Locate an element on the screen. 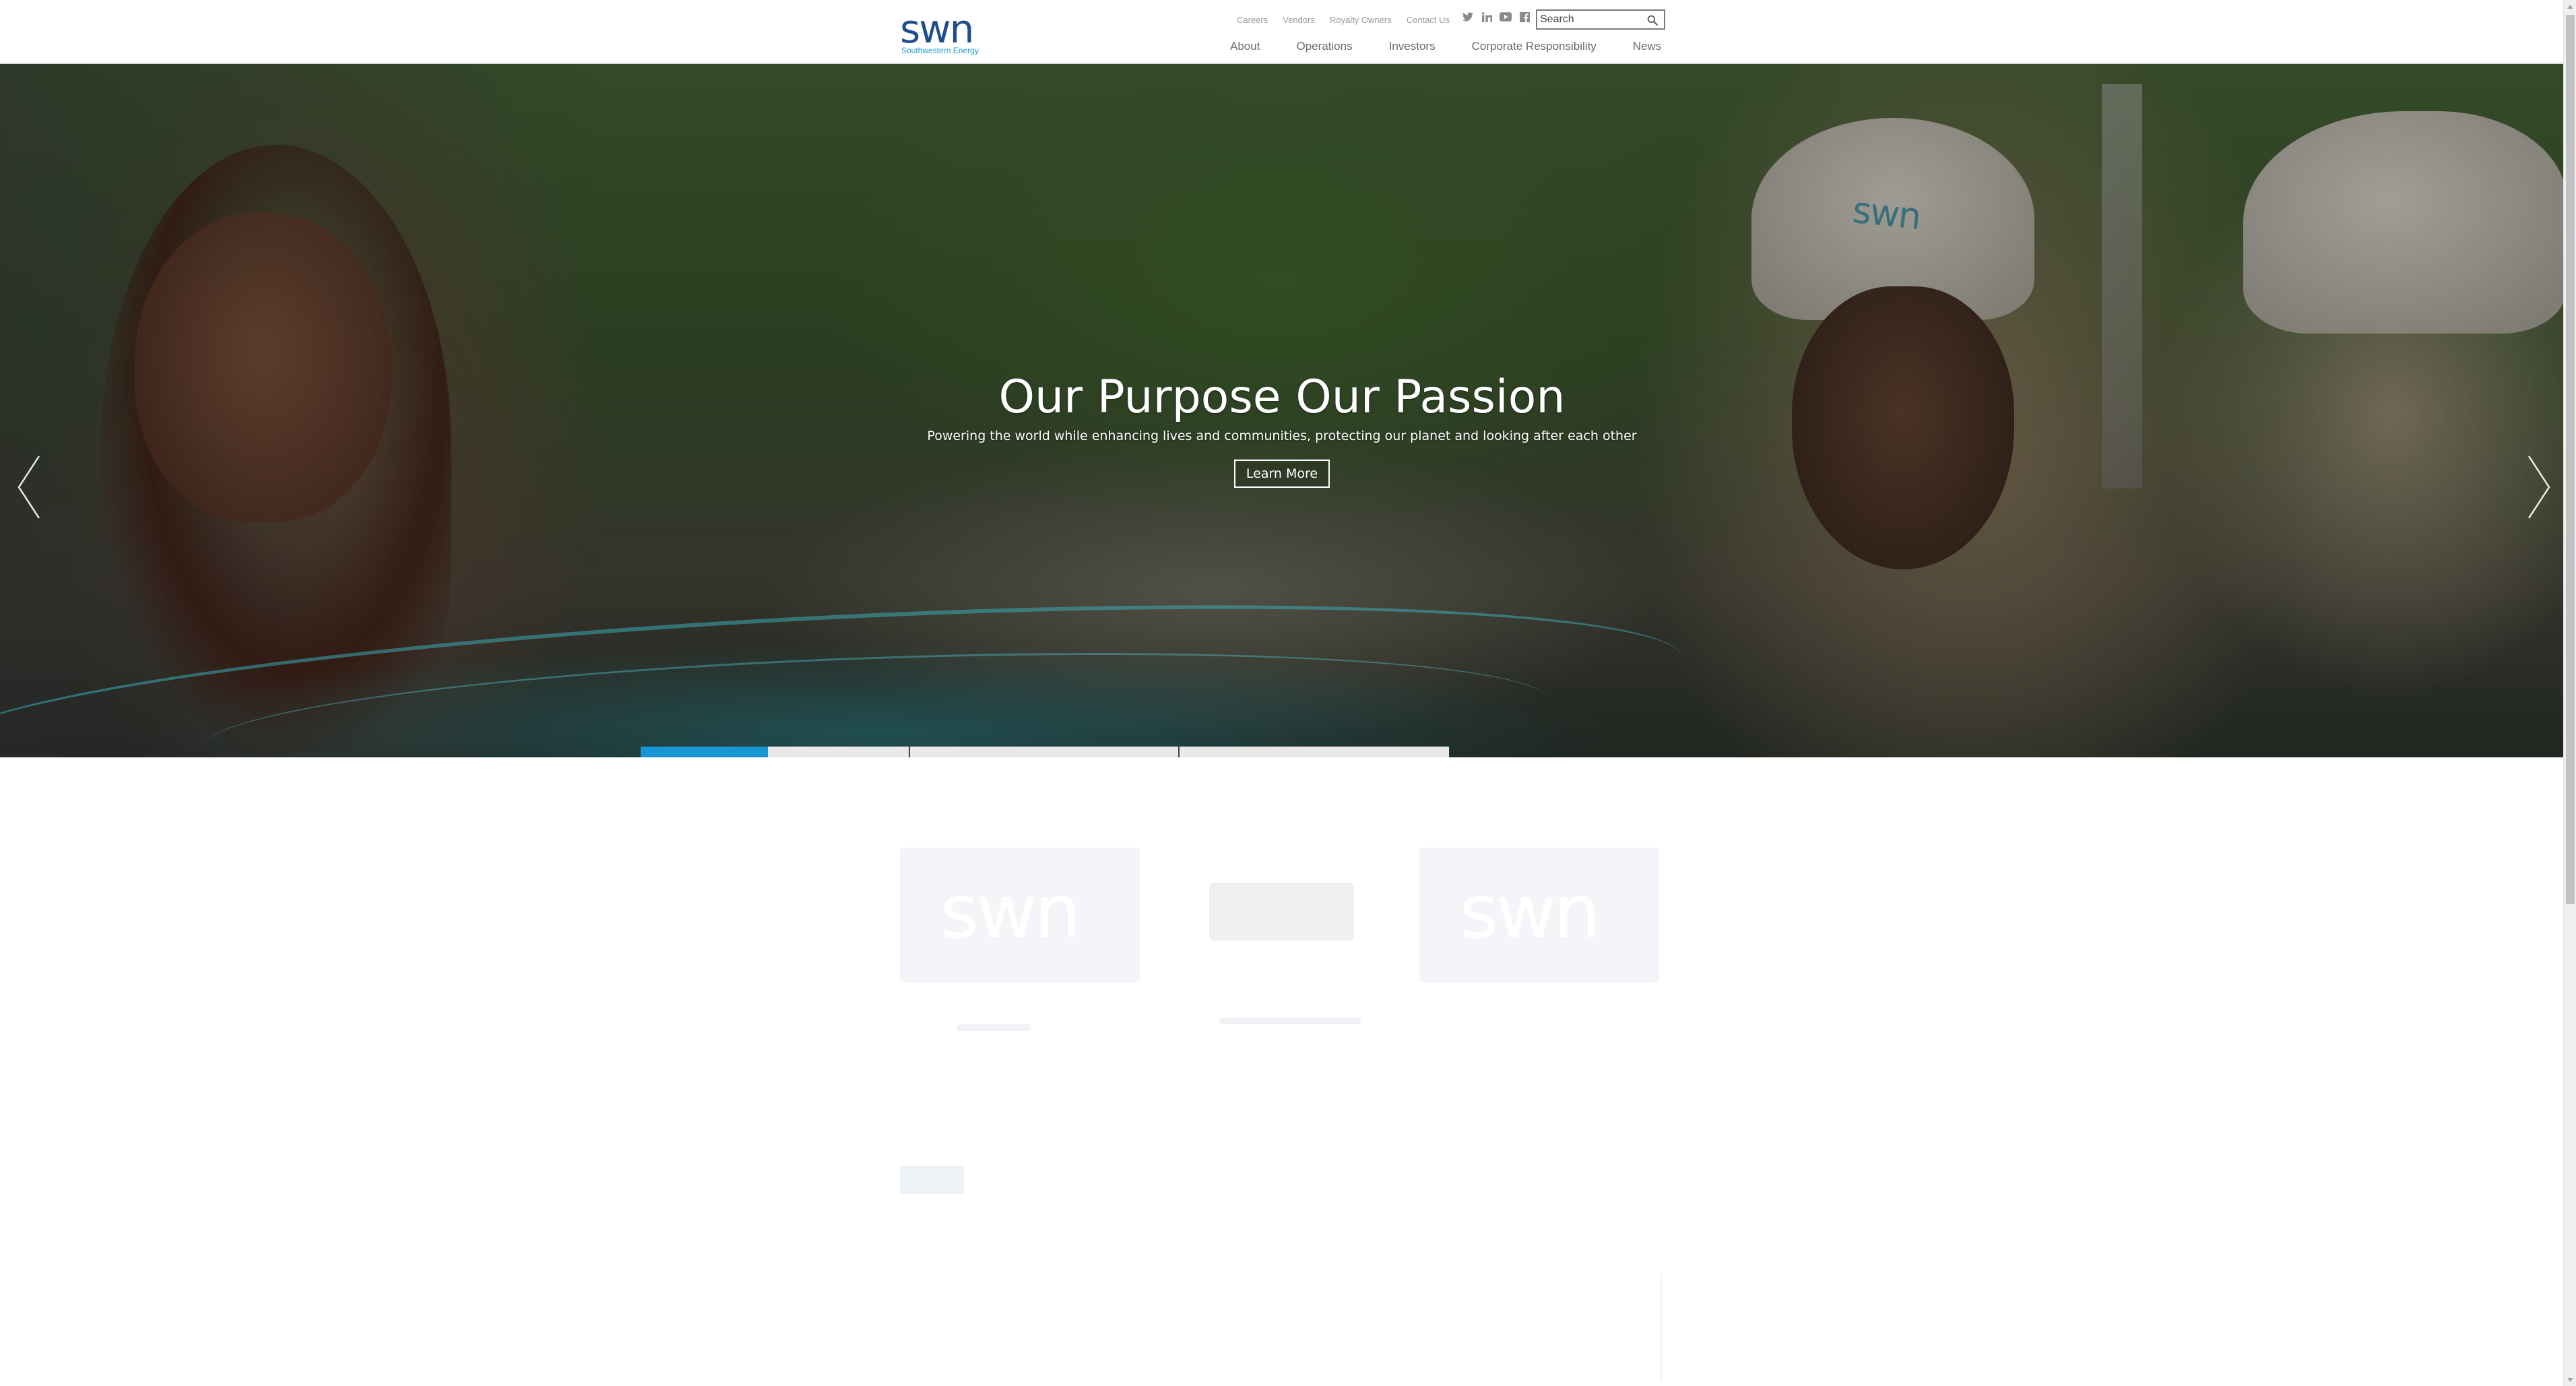  facebook-icon is located at coordinates (1525, 17).